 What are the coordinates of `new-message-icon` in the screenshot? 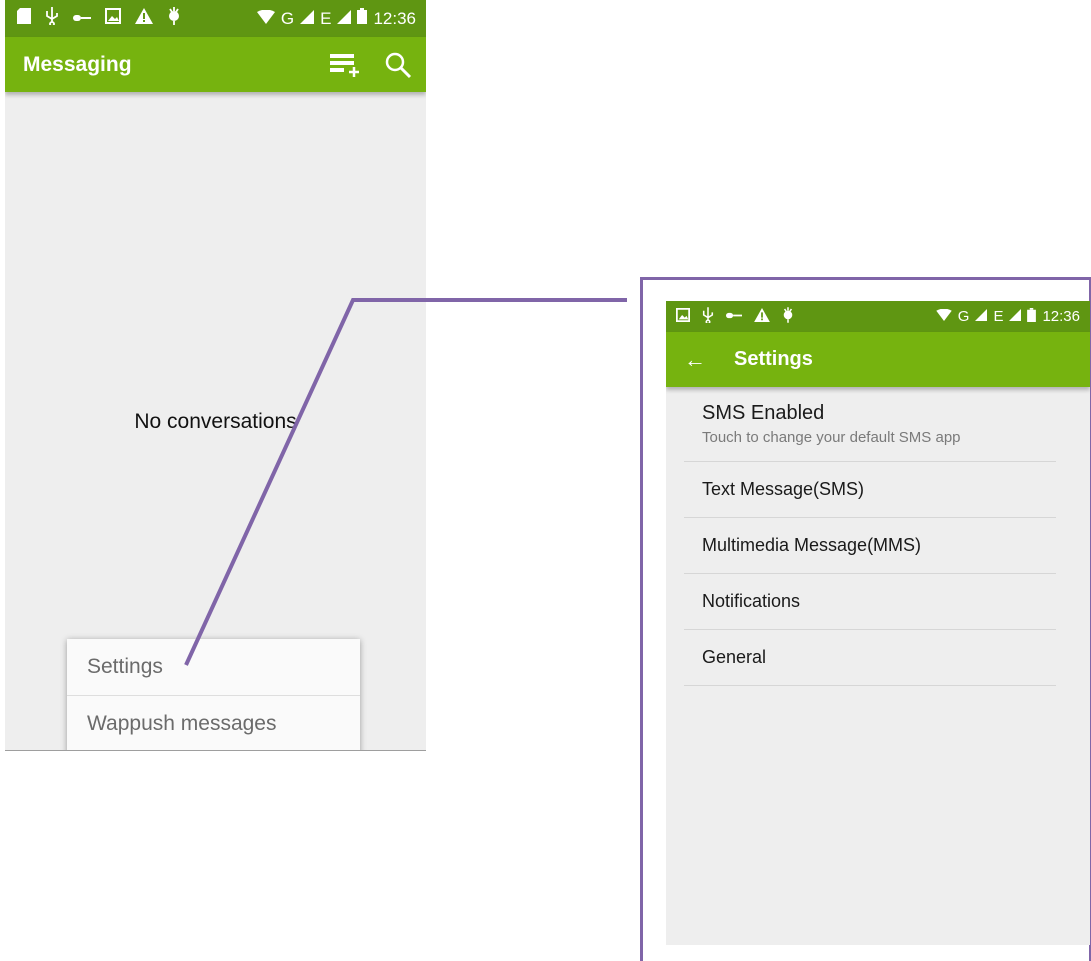 It's located at (346, 65).